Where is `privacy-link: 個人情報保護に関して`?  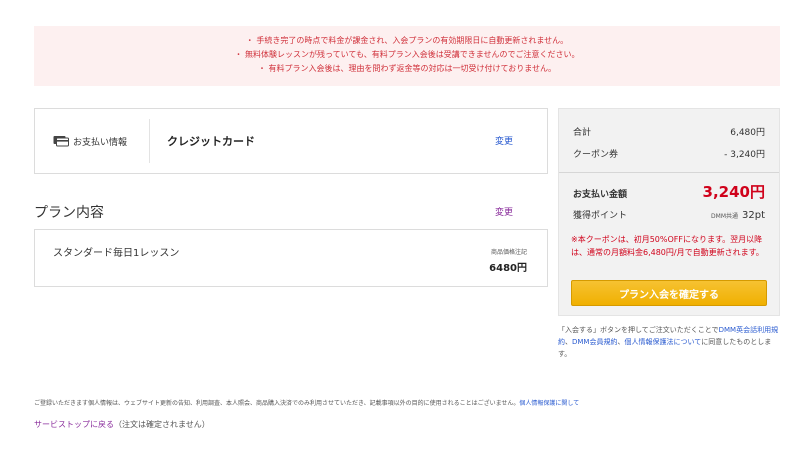
privacy-link: 個人情報保護に関して is located at coordinates (549, 403).